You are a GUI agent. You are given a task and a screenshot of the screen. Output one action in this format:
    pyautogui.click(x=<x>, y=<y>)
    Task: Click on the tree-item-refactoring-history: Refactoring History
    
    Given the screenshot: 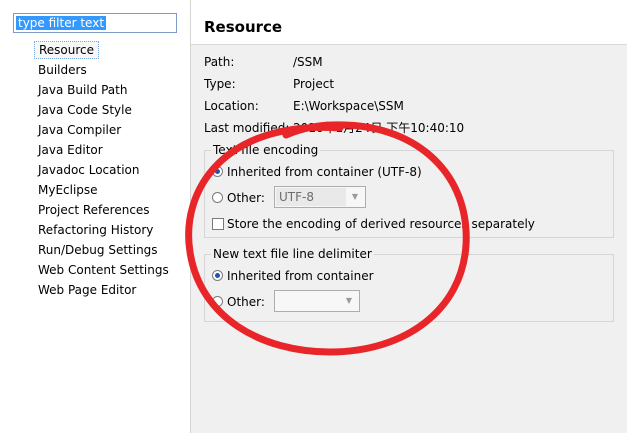 What is the action you would take?
    pyautogui.click(x=95, y=230)
    